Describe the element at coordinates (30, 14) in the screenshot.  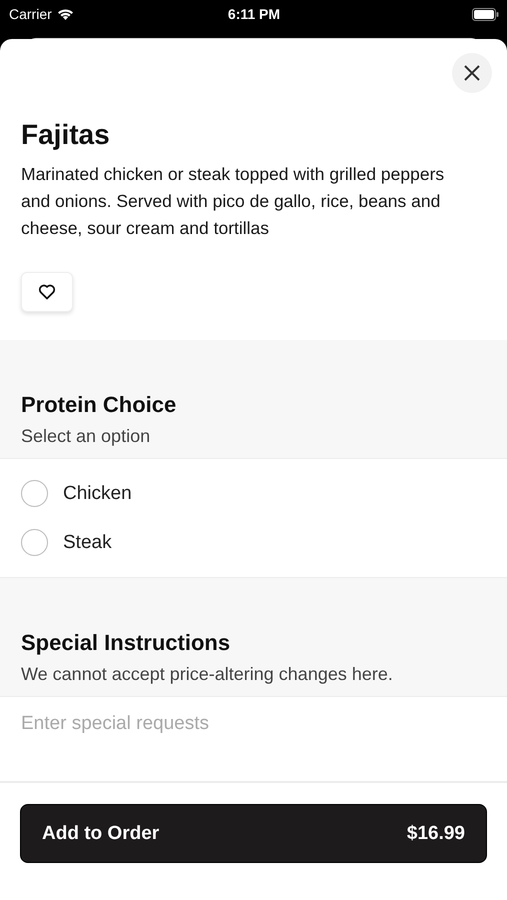
I see `carrier-label: Carrier` at that location.